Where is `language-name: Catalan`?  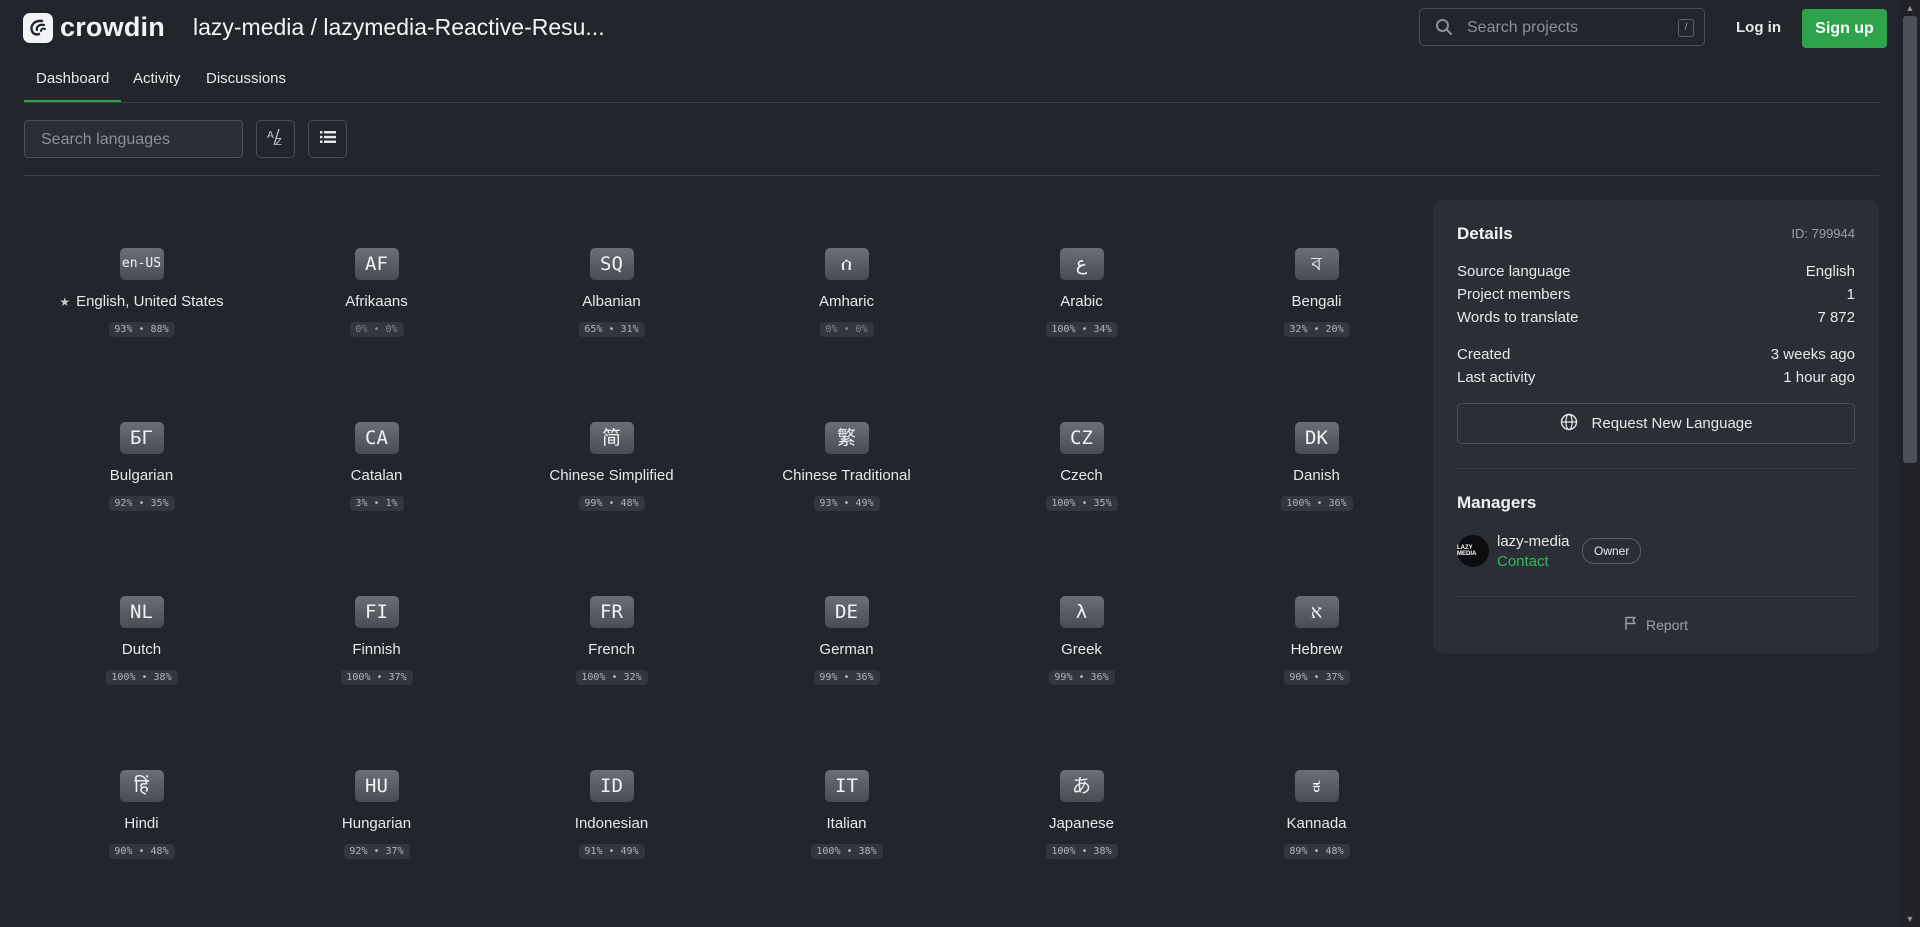
language-name: Catalan is located at coordinates (376, 475).